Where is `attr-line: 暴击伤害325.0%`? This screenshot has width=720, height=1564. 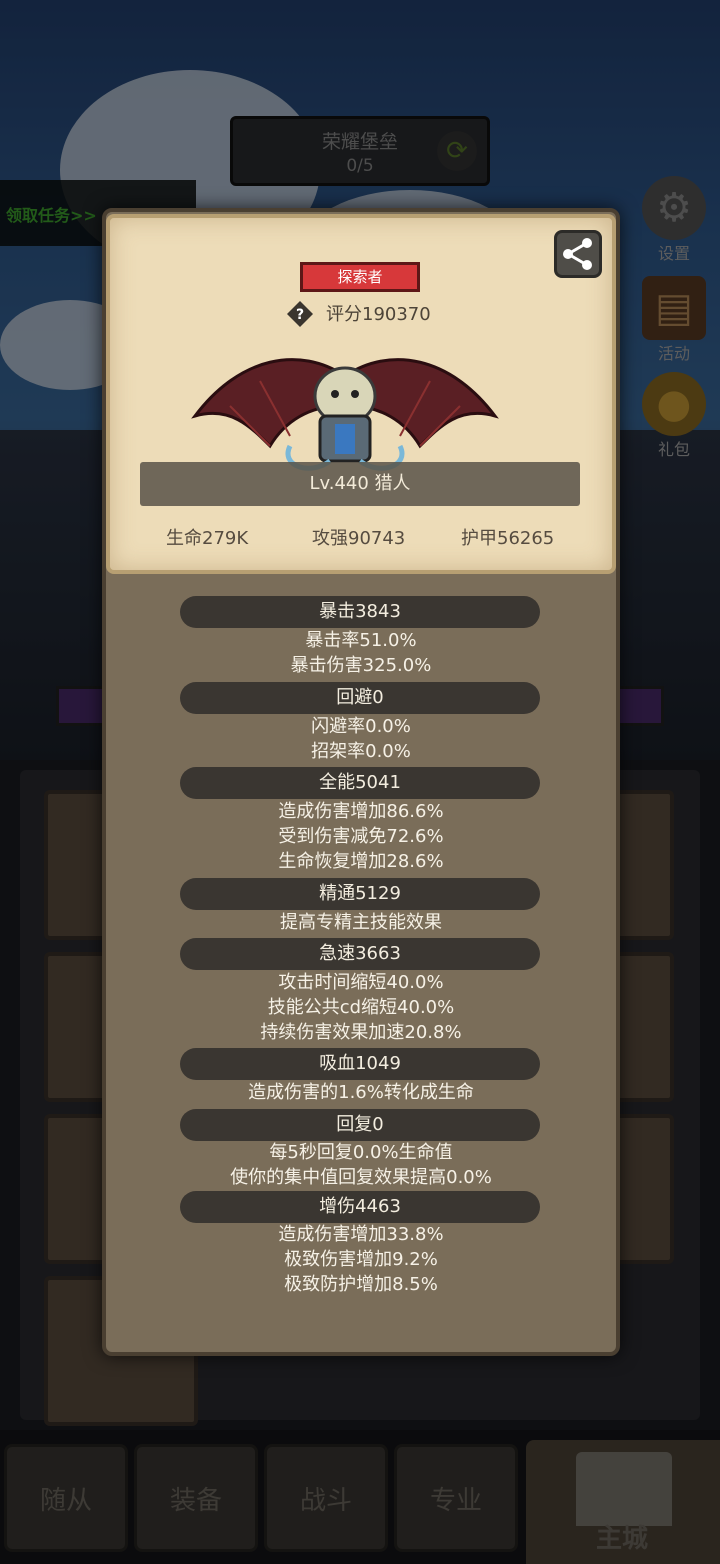
attr-line: 暴击伤害325.0% is located at coordinates (361, 665).